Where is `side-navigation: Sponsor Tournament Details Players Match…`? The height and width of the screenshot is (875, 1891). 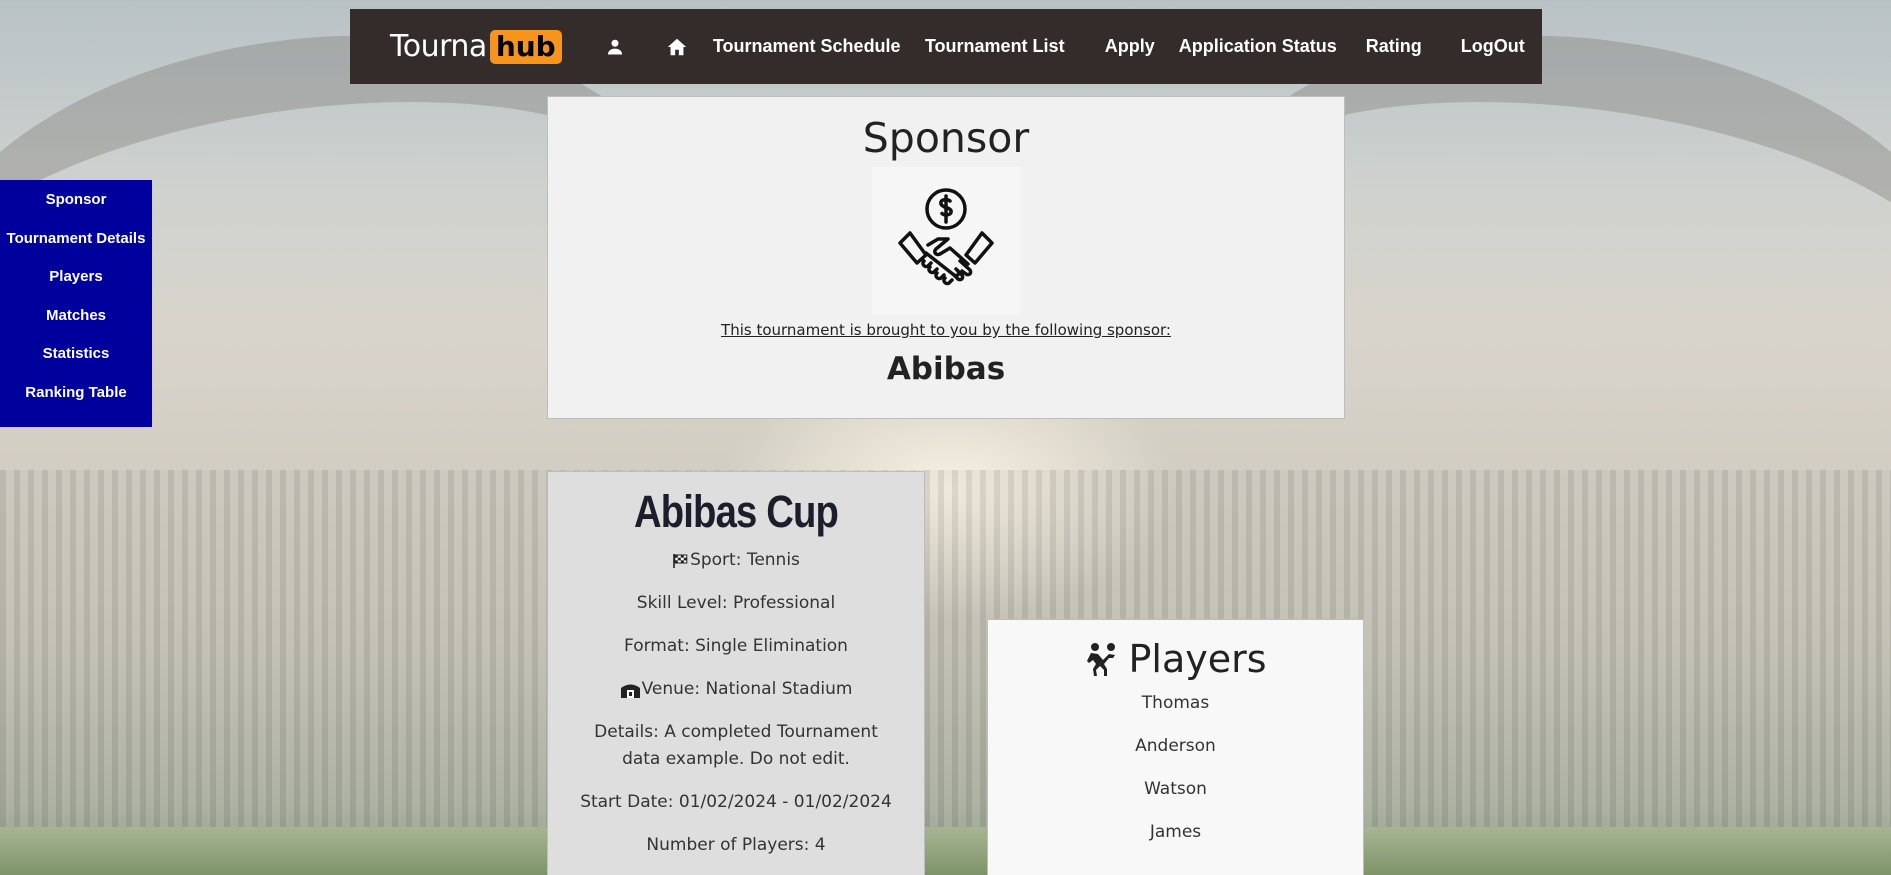
side-navigation: Sponsor Tournament Details Players Match… is located at coordinates (76, 303).